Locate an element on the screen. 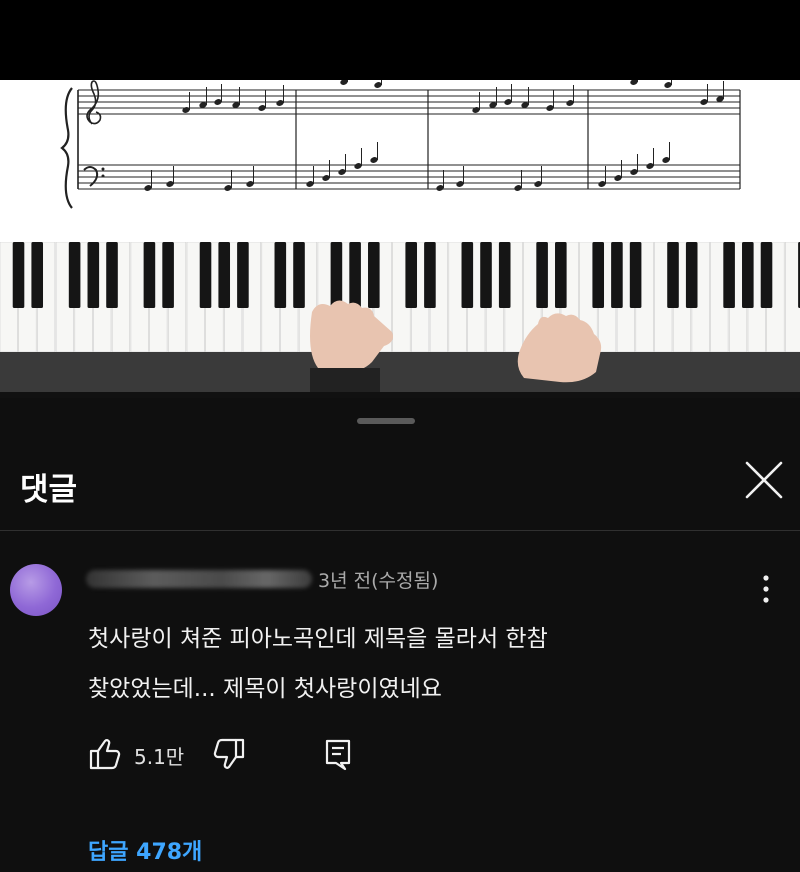 Image resolution: width=800 pixels, height=872 pixels. like-button is located at coordinates (106, 754).